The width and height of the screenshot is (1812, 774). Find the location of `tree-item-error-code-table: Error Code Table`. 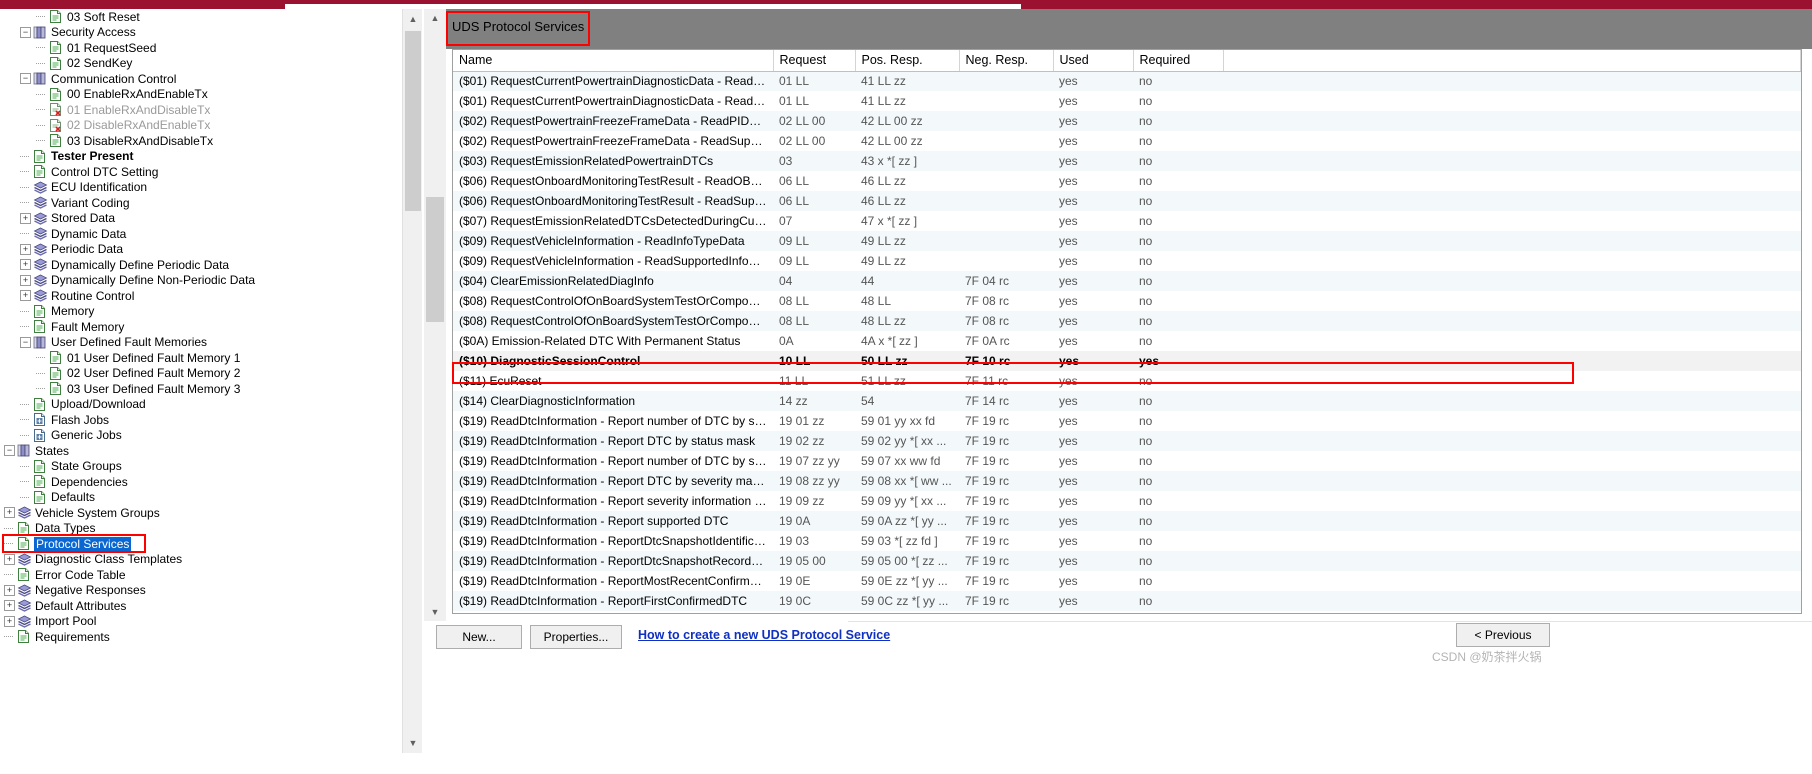

tree-item-error-code-table: Error Code Table is located at coordinates (201, 575).